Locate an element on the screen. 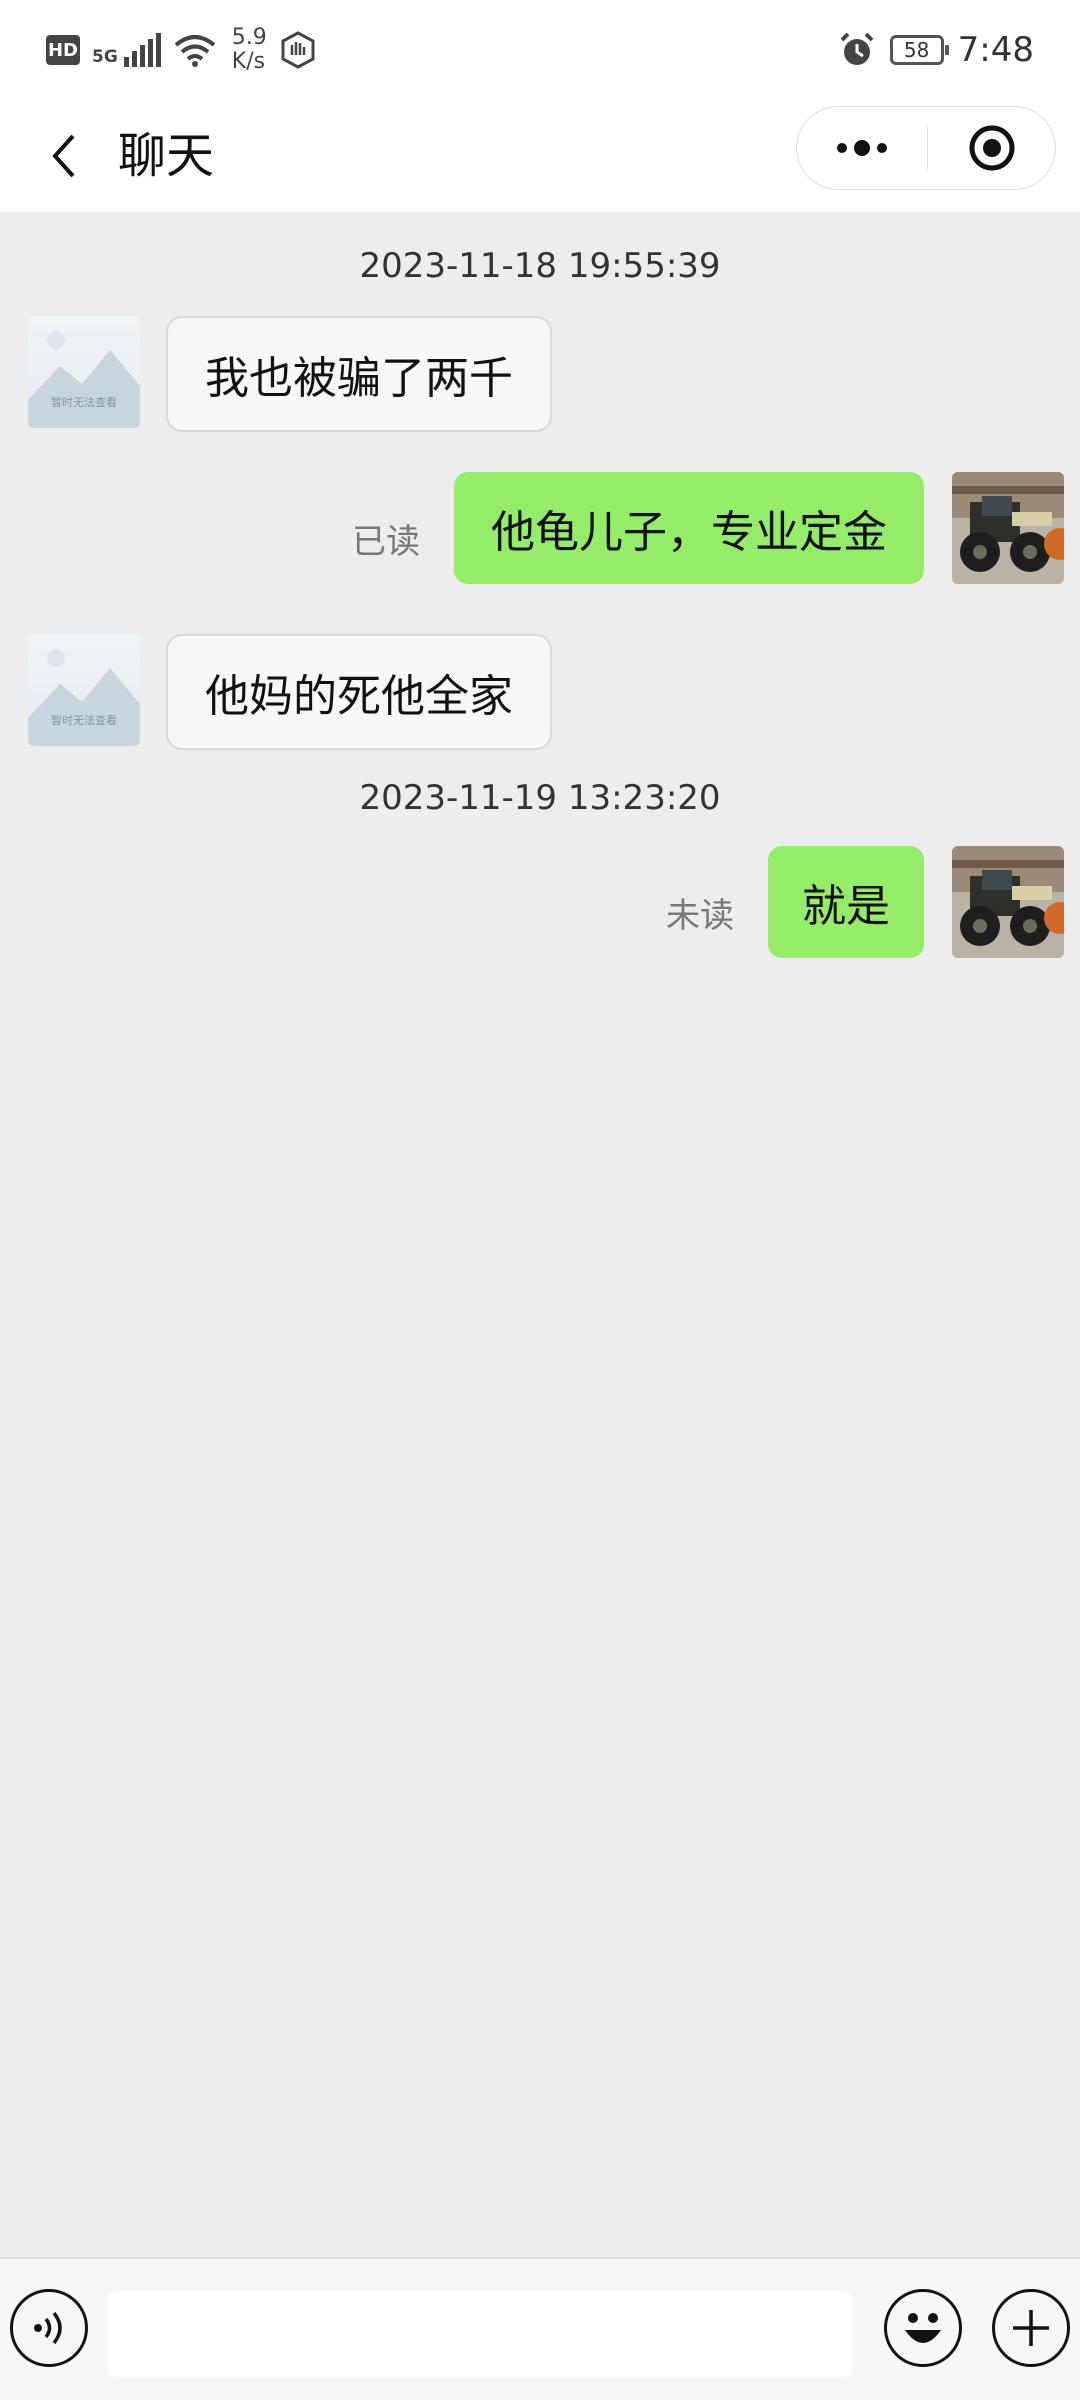 The height and width of the screenshot is (2400, 1080). unread-status: 未读 is located at coordinates (700, 916).